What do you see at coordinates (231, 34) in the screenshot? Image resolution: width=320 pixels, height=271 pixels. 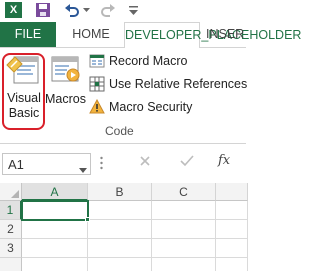 I see `tab-insert: INSER` at bounding box center [231, 34].